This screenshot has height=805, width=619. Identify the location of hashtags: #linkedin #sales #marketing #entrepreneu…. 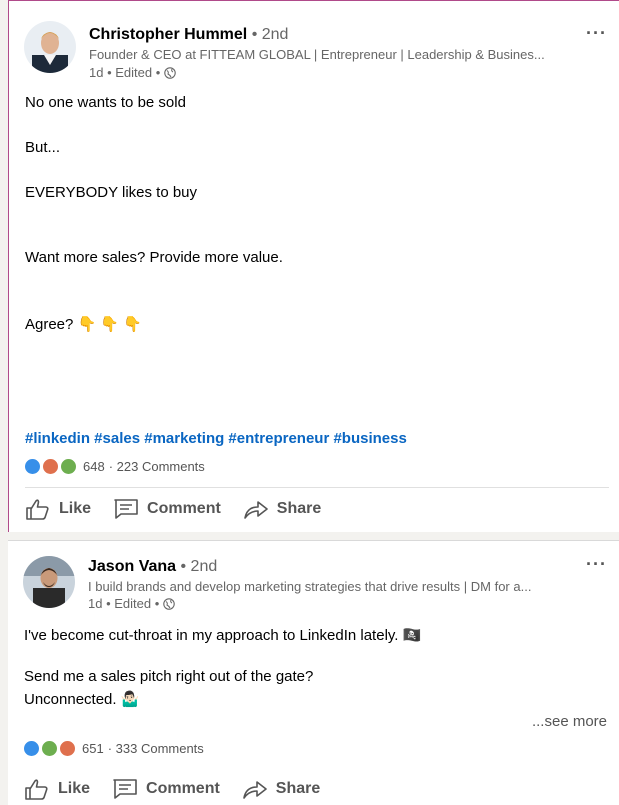
(216, 438).